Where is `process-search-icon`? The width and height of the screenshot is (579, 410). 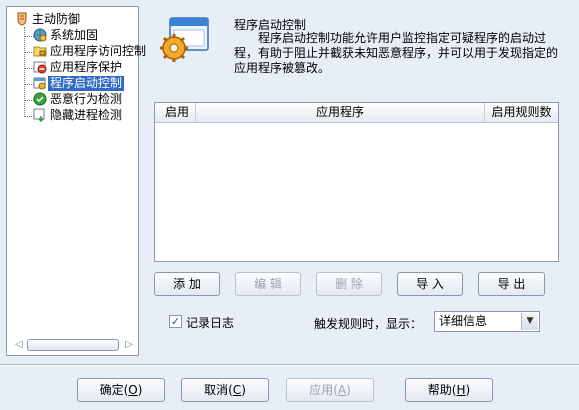 process-search-icon is located at coordinates (40, 115).